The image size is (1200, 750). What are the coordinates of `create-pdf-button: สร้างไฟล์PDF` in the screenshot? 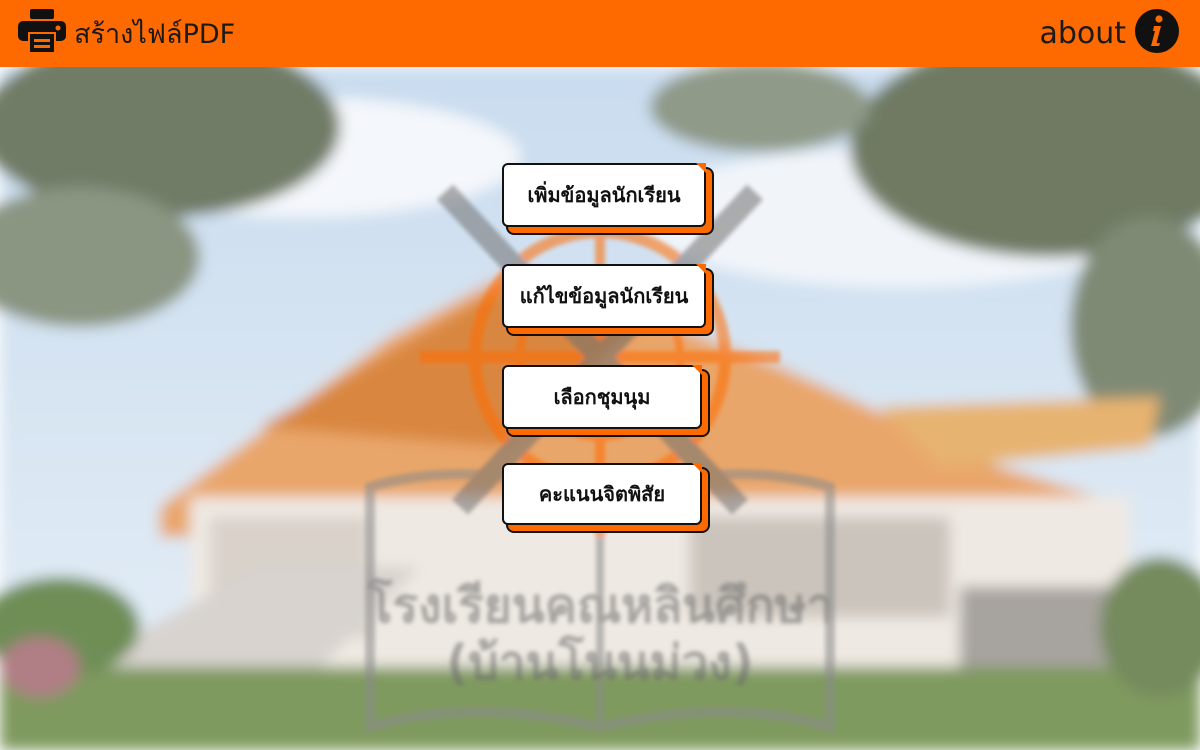 It's located at (127, 33).